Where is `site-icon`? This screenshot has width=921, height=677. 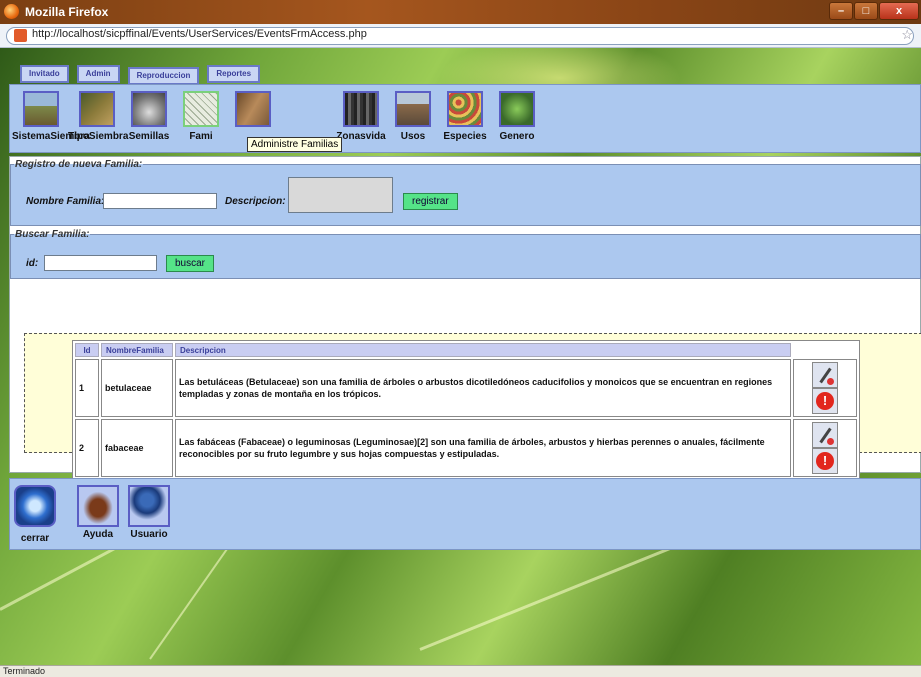
site-icon is located at coordinates (20, 35).